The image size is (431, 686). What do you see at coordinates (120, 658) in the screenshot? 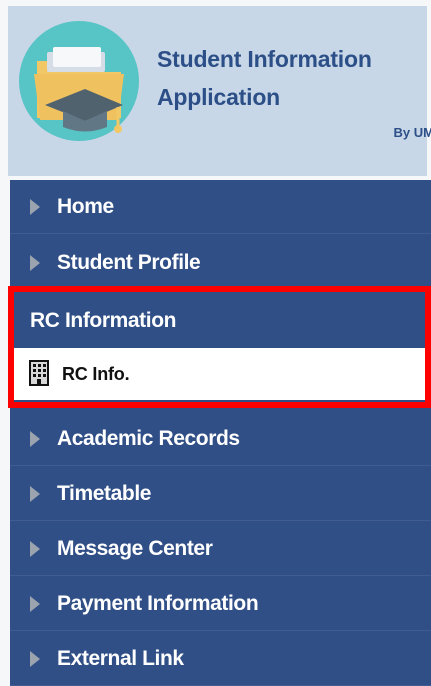
I see `nav-item-label: External Link` at bounding box center [120, 658].